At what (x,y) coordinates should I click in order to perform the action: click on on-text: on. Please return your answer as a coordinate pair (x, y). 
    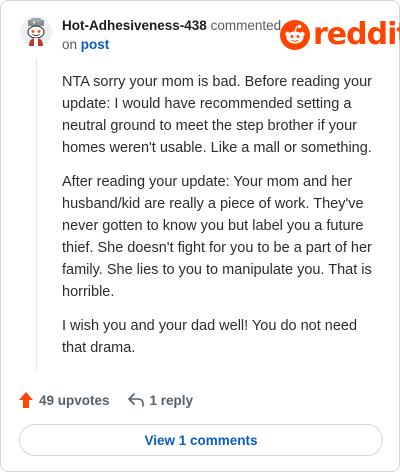
    Looking at the image, I should click on (70, 44).